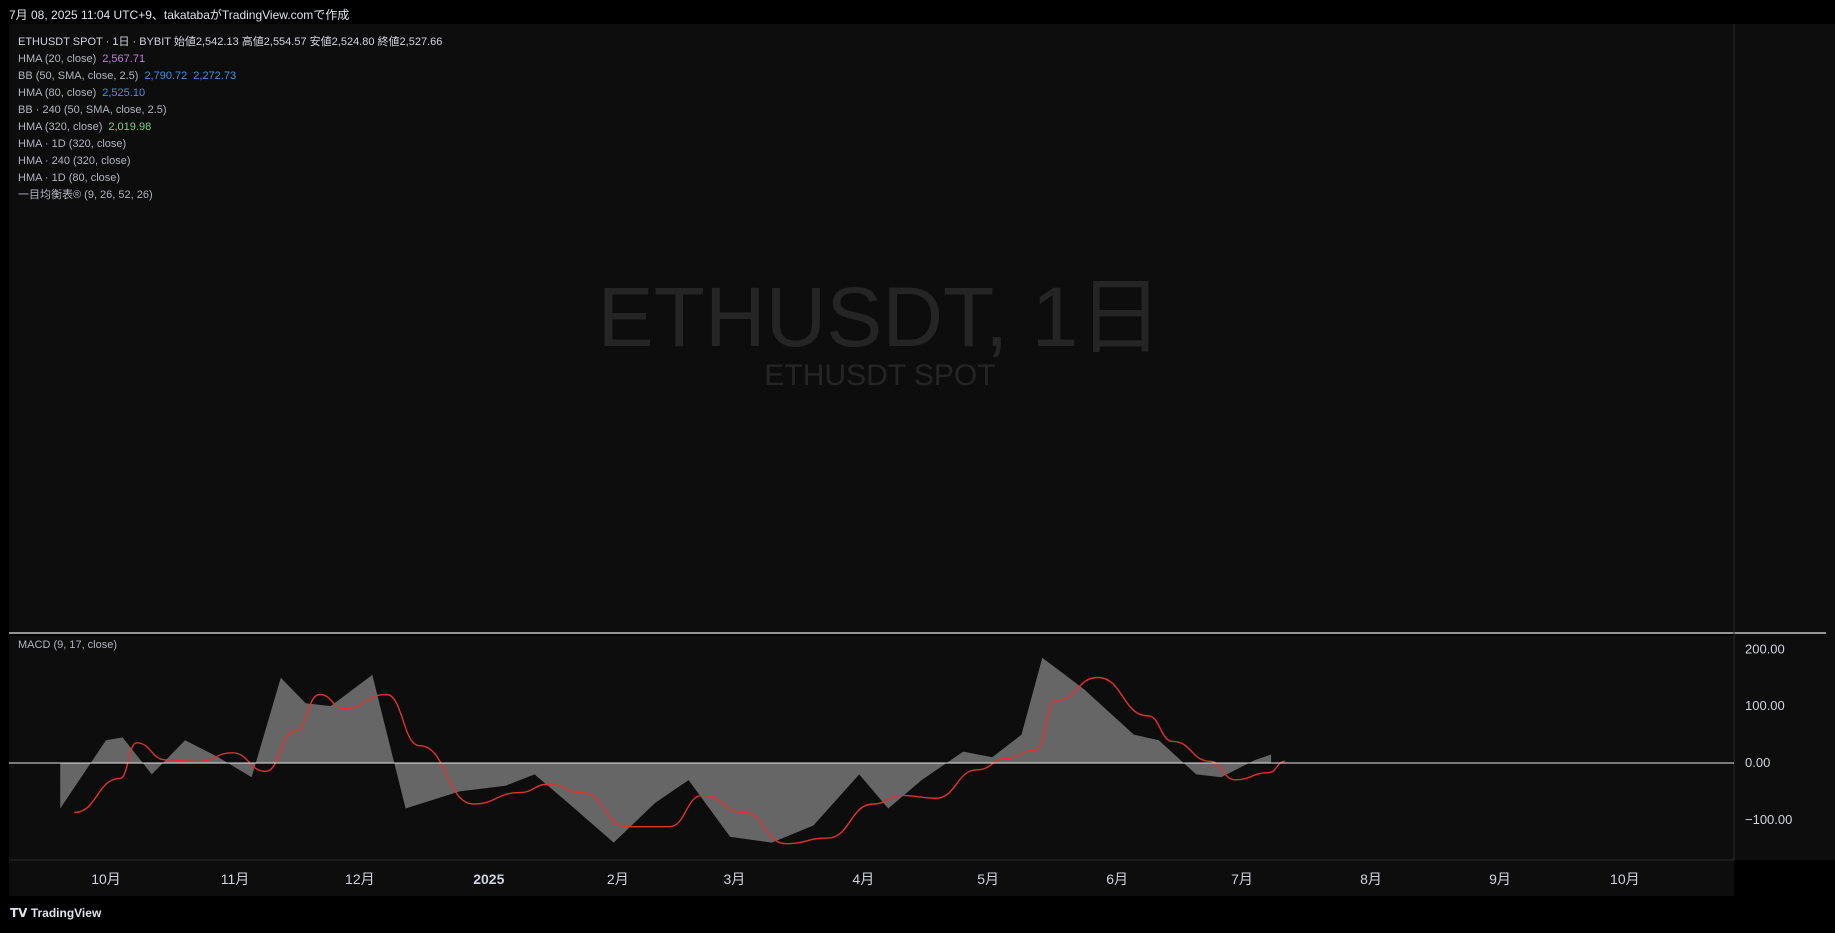 This screenshot has width=1835, height=933. I want to click on tradingview-logo: 𝗧𝗩 TradingView, so click(55, 913).